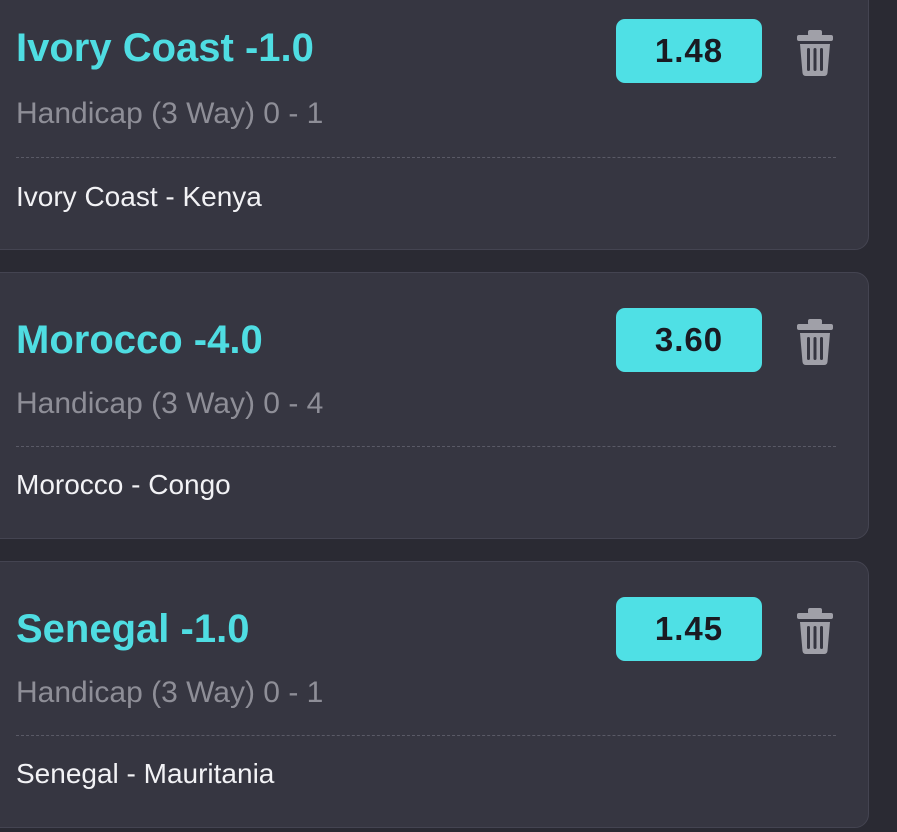  Describe the element at coordinates (165, 48) in the screenshot. I see `selection-title: Ivory Coast -1.0` at that location.